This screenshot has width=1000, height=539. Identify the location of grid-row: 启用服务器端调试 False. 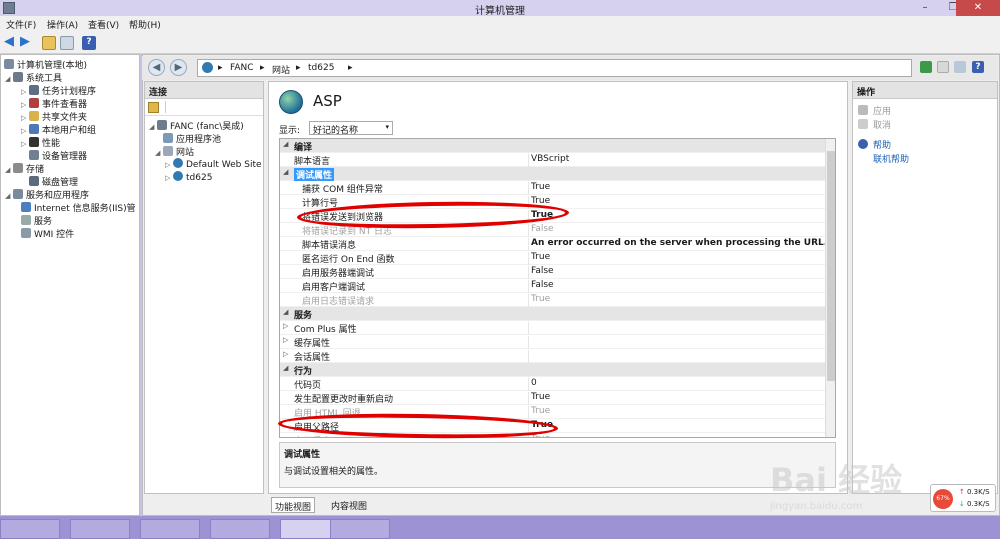
(553, 272).